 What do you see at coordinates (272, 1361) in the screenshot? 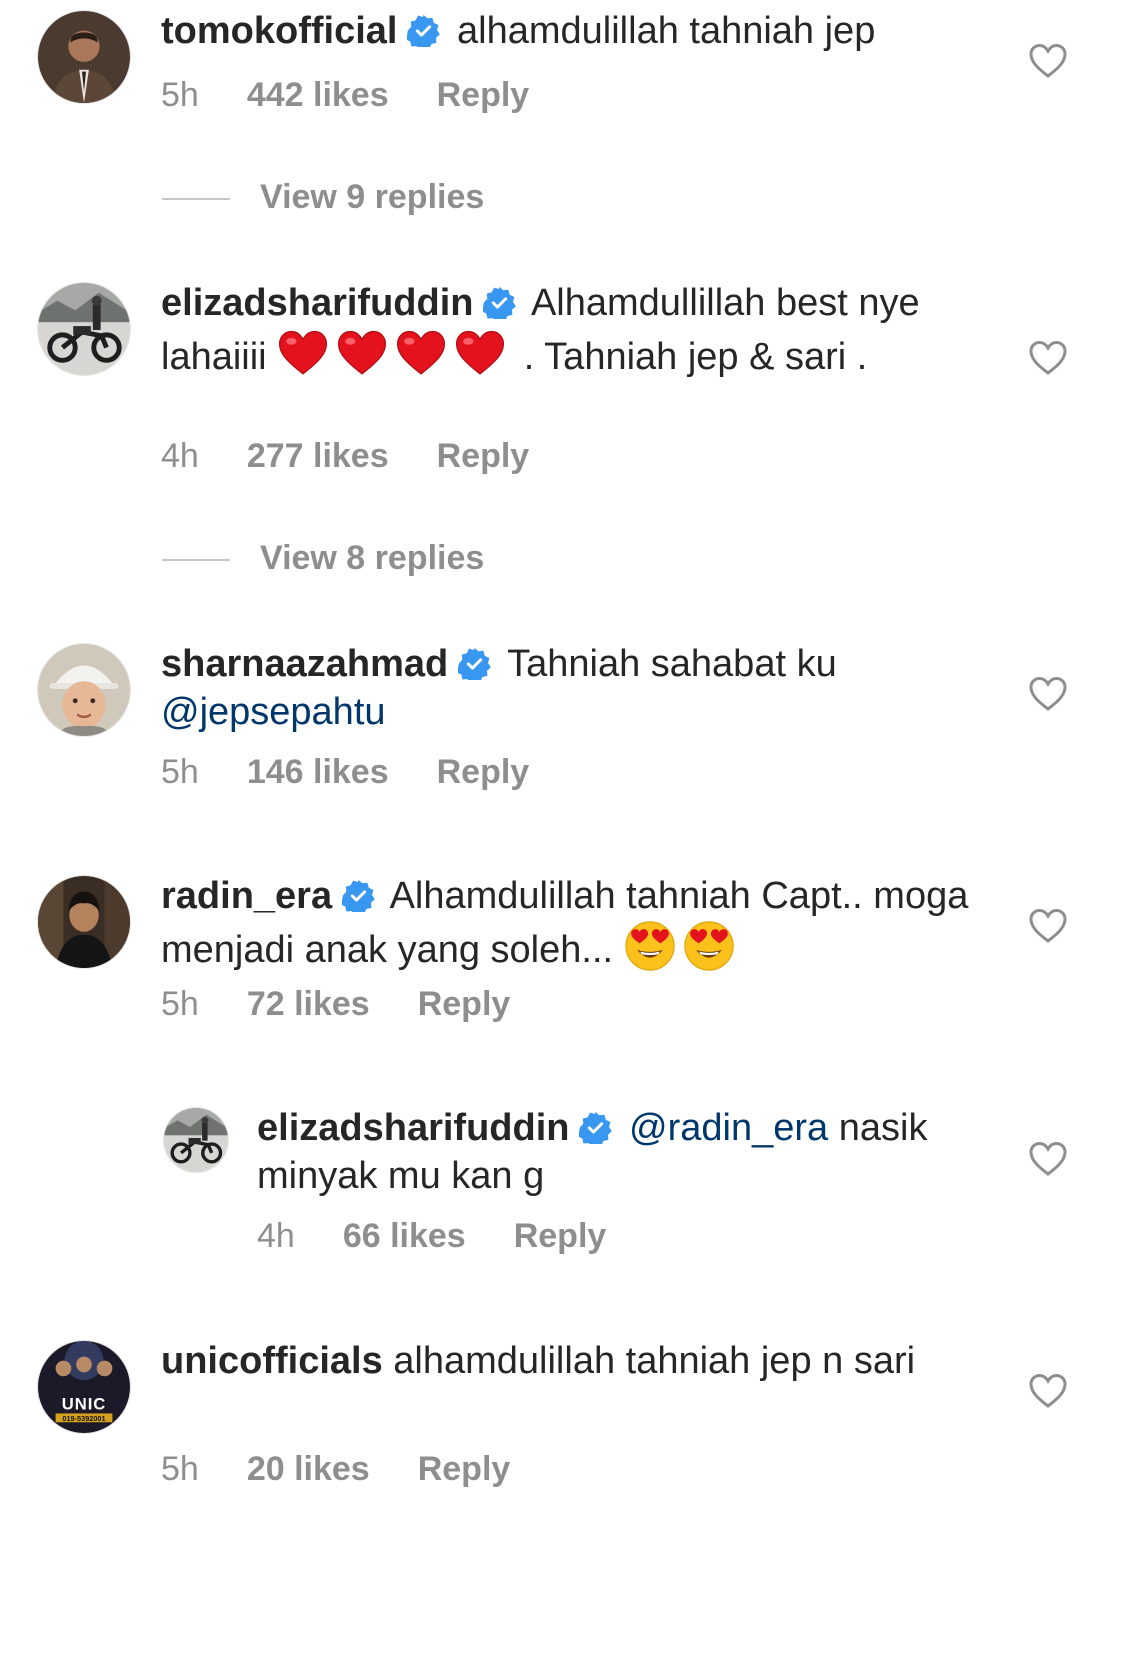
I see `username: unicofficials` at bounding box center [272, 1361].